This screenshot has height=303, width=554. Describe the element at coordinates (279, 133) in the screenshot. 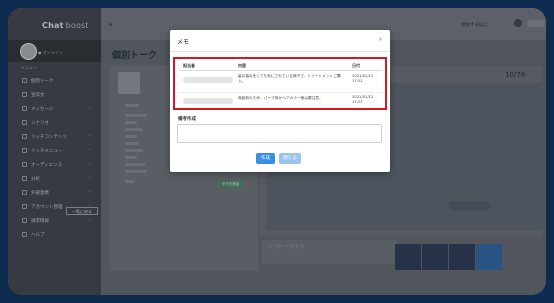

I see `note-textarea` at that location.